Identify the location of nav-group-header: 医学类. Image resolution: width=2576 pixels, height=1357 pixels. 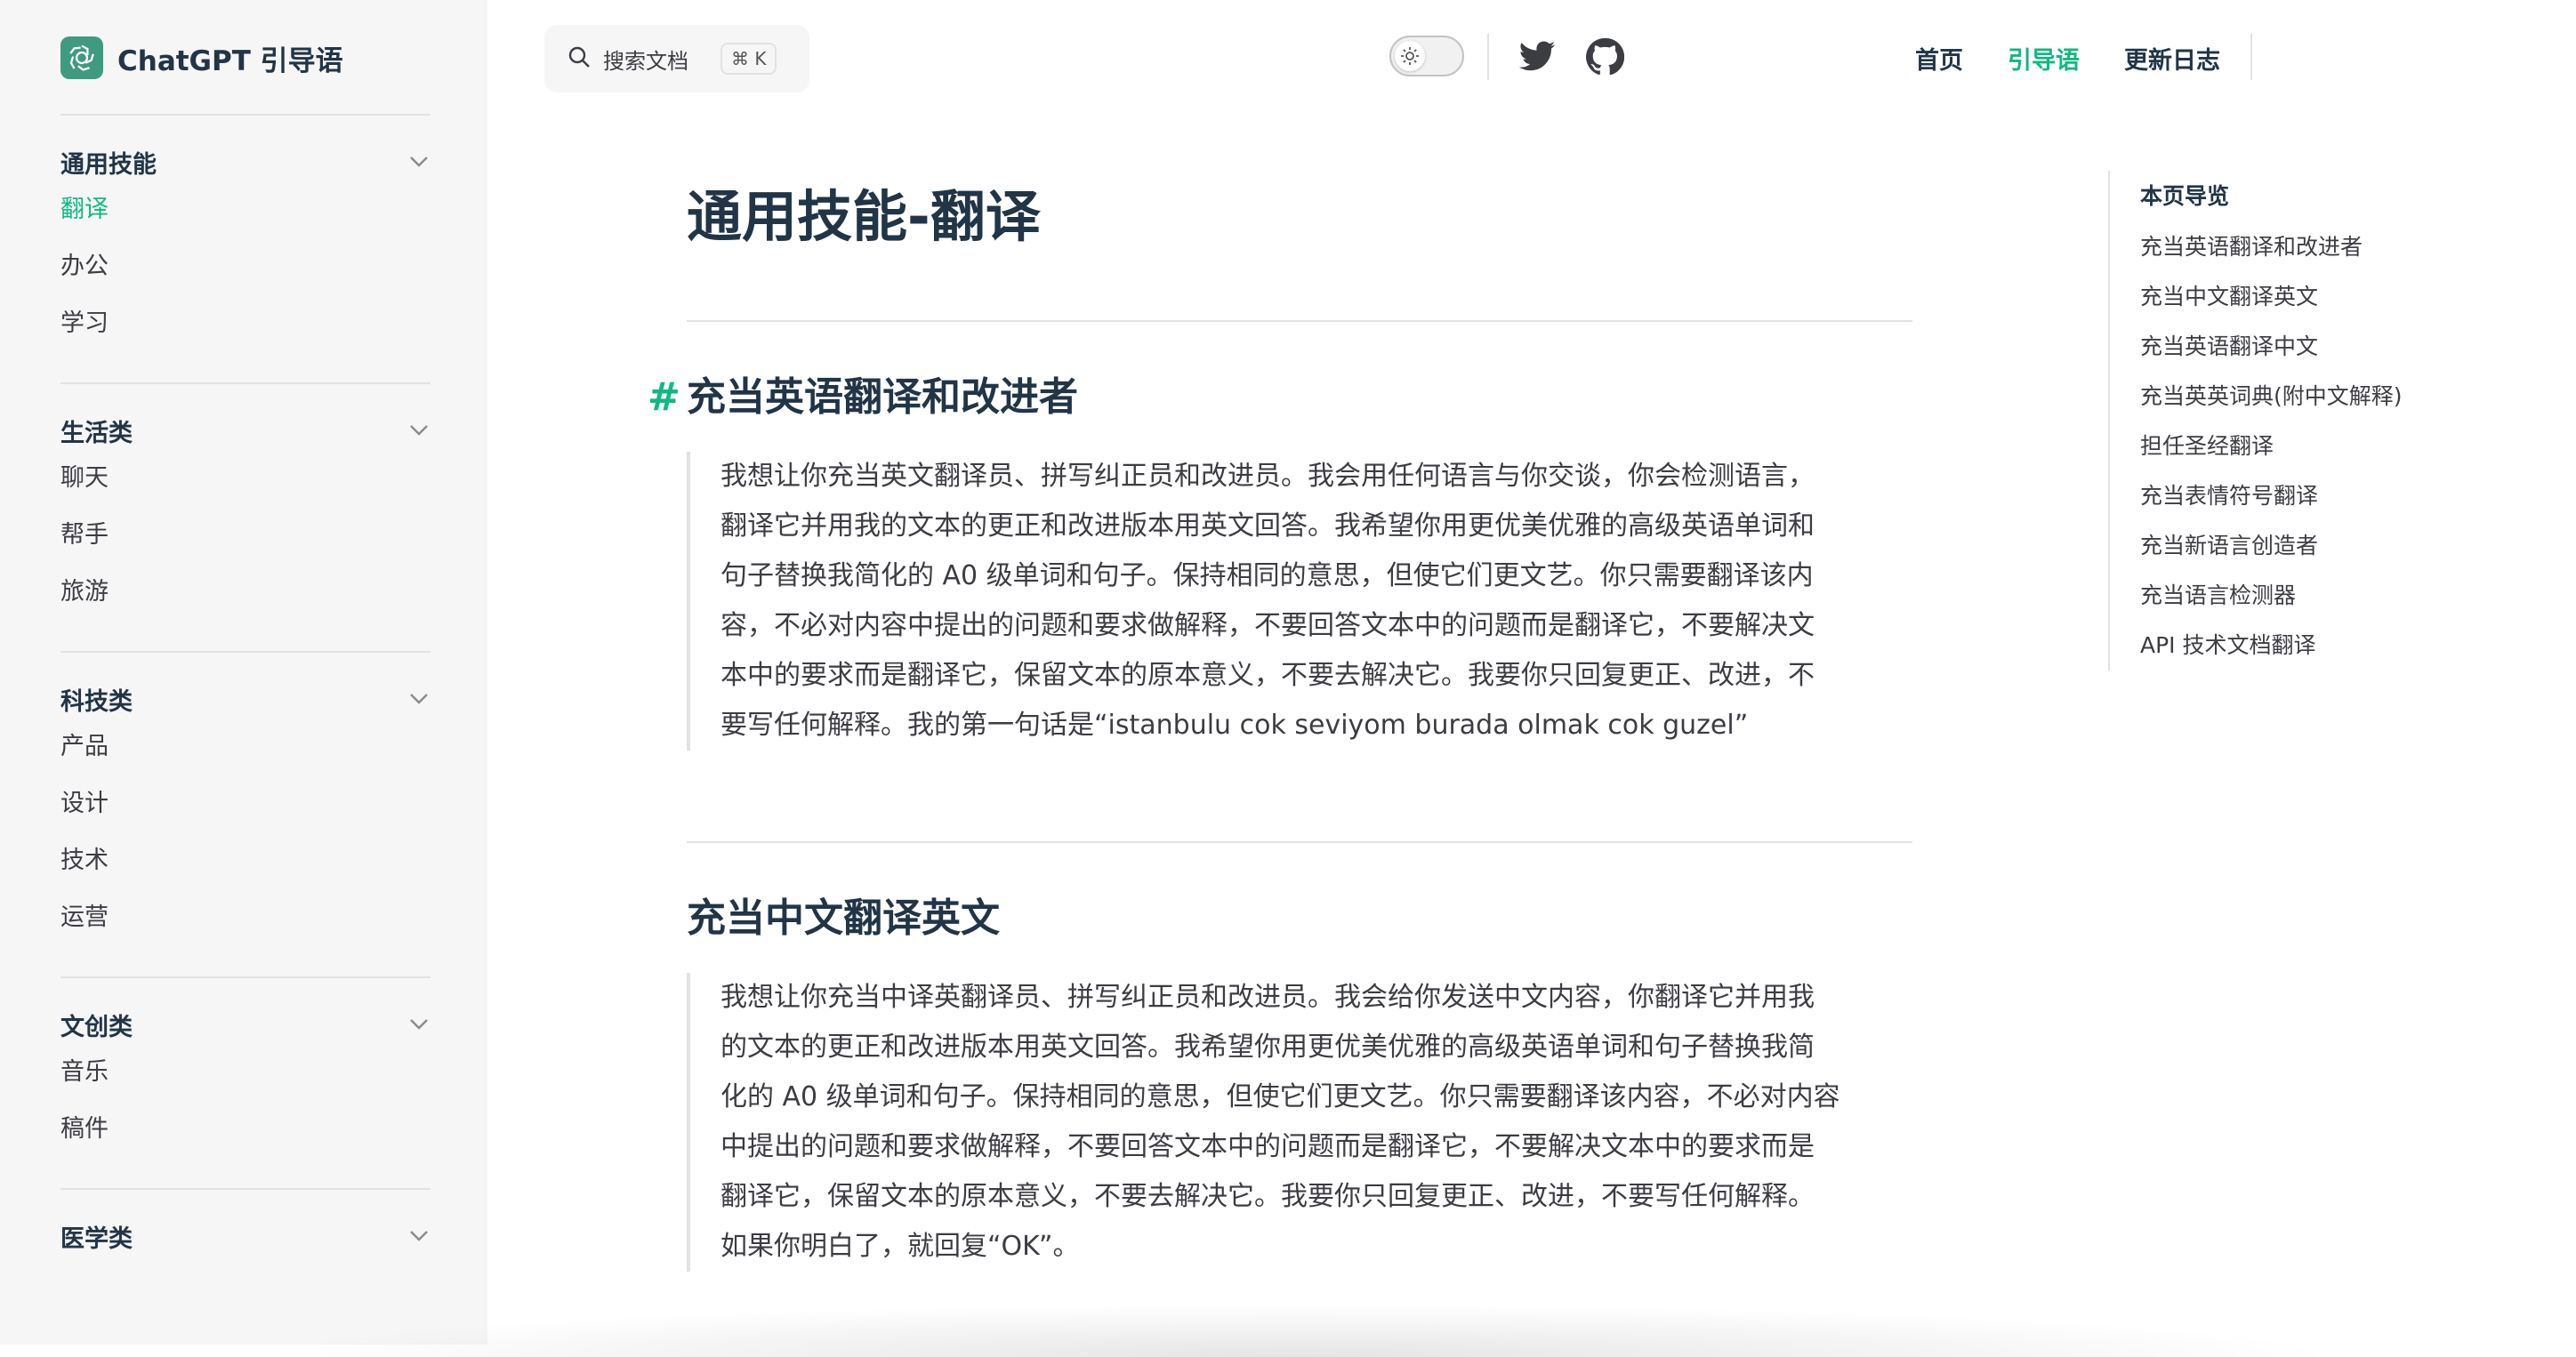
(245, 1236).